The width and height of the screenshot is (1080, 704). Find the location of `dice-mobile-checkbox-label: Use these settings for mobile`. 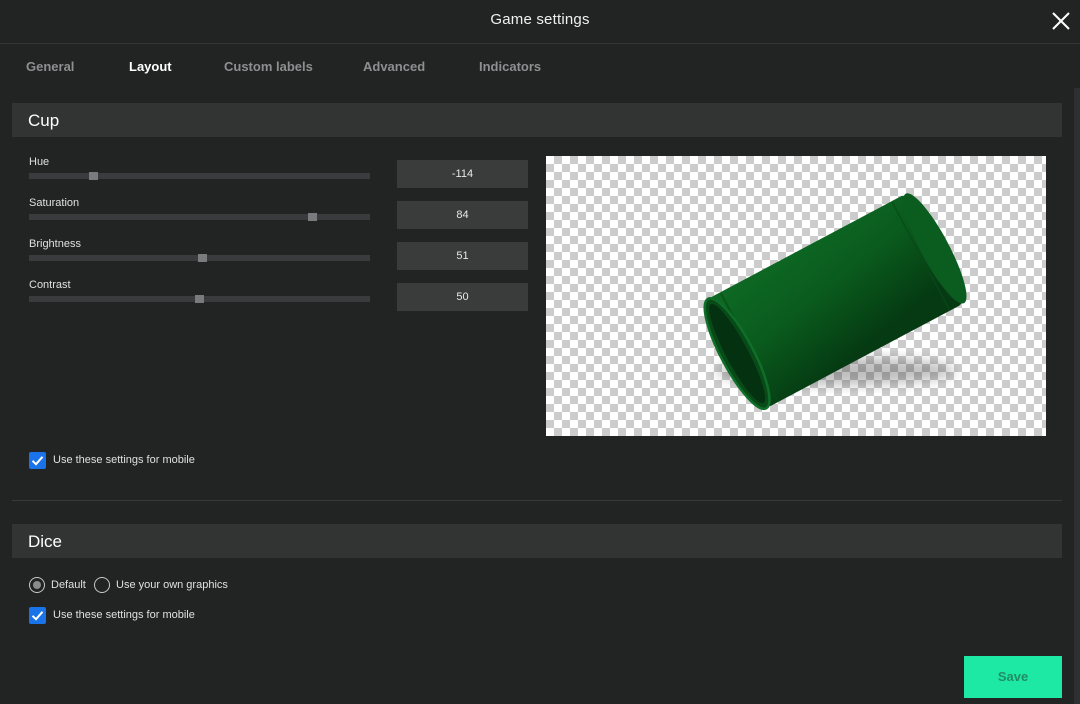

dice-mobile-checkbox-label: Use these settings for mobile is located at coordinates (124, 615).